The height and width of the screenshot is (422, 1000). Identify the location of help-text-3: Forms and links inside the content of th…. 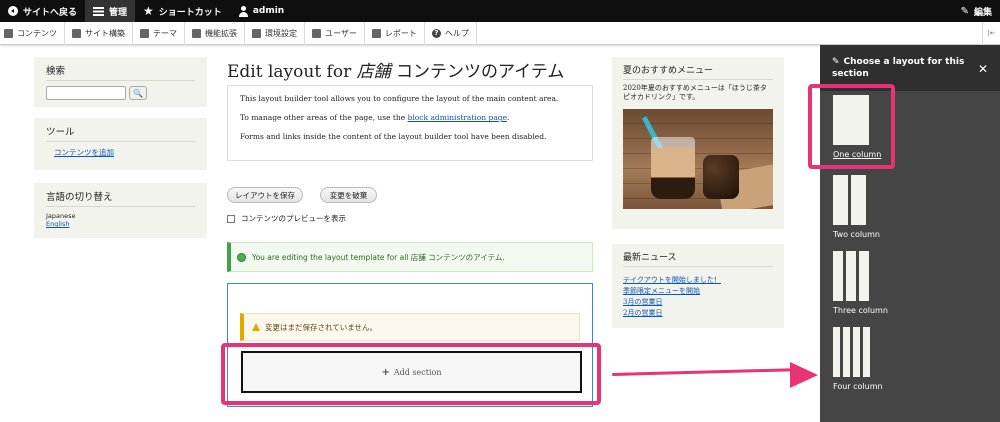
(393, 137).